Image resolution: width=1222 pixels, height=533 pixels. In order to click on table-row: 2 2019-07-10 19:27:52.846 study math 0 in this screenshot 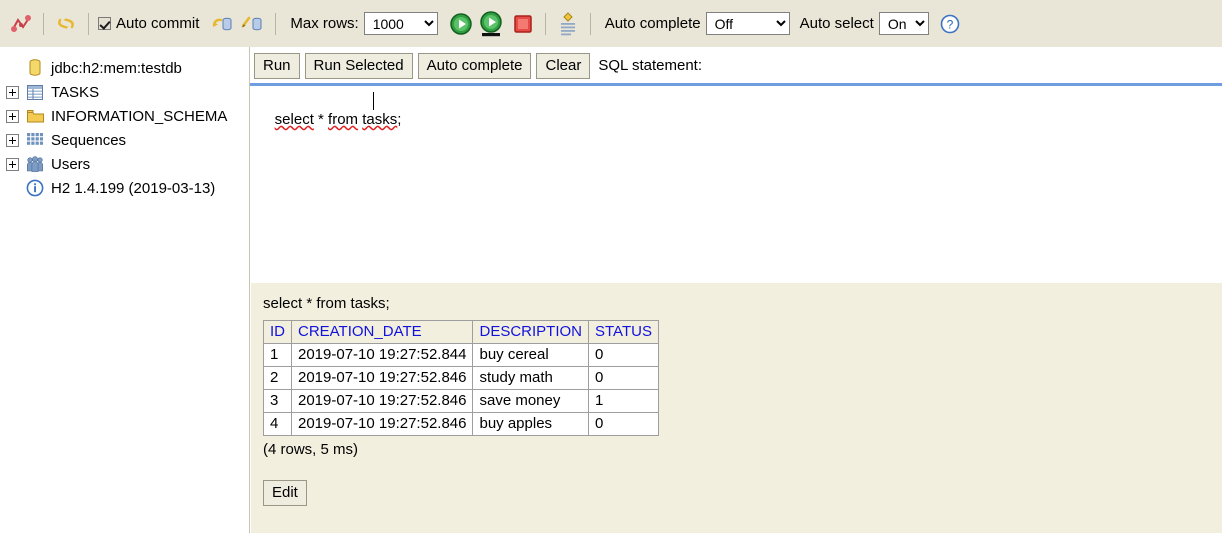, I will do `click(461, 378)`.